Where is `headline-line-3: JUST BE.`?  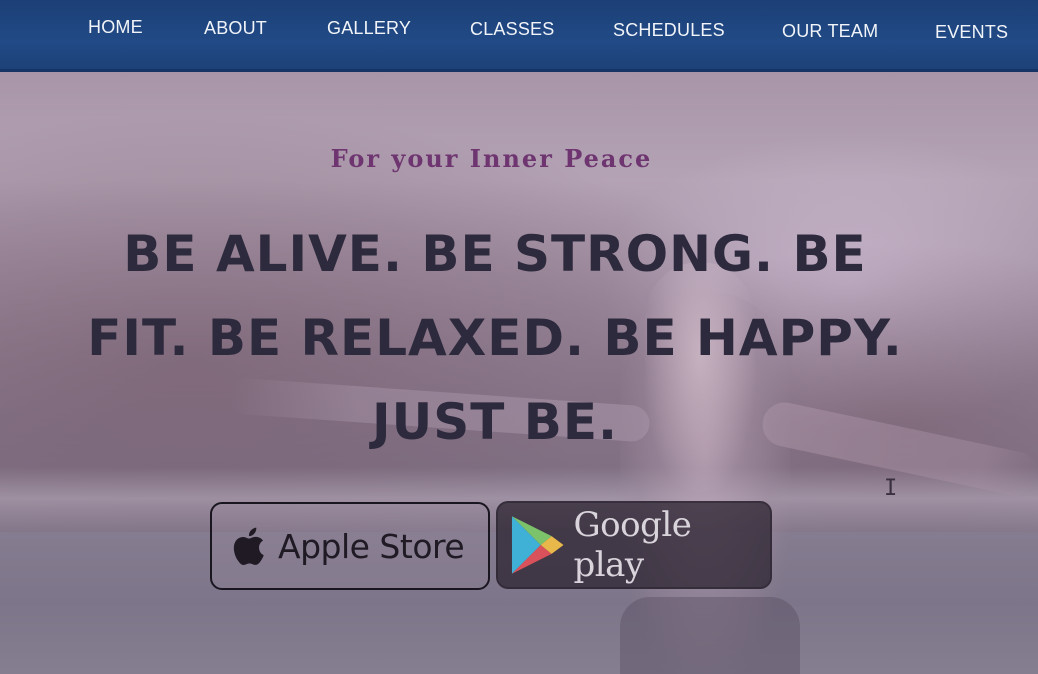
headline-line-3: JUST BE. is located at coordinates (495, 422).